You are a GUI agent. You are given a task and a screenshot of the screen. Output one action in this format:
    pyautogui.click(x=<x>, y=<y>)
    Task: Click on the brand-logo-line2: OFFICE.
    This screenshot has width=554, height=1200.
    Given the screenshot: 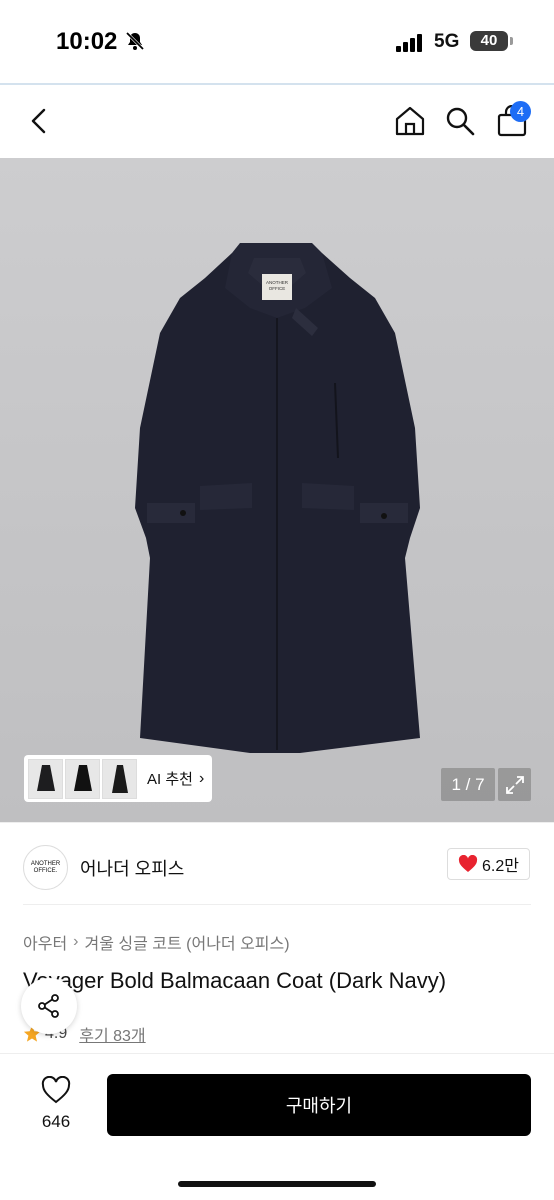 What is the action you would take?
    pyautogui.click(x=45, y=870)
    